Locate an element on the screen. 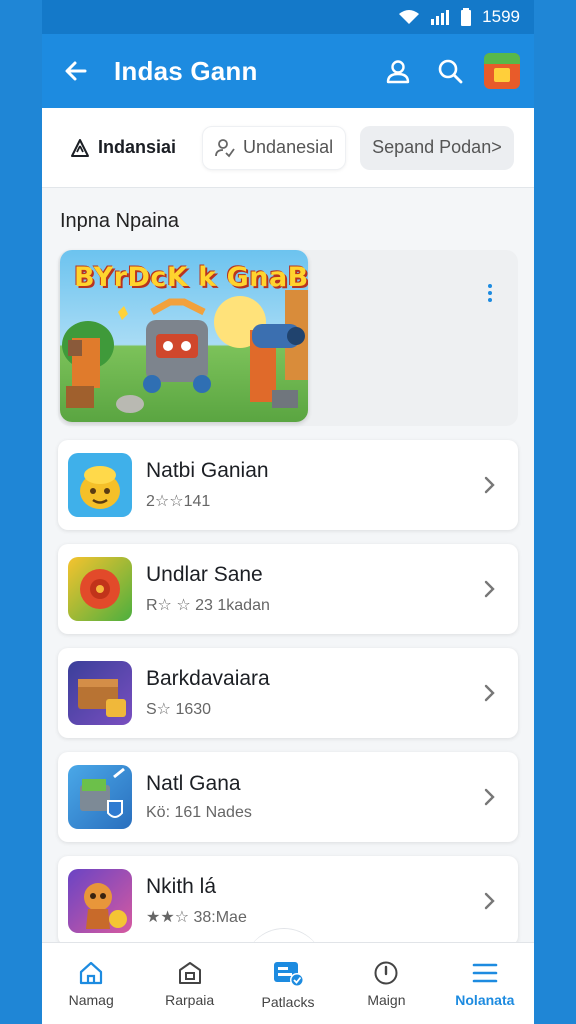  nav-home: Namag is located at coordinates (91, 983).